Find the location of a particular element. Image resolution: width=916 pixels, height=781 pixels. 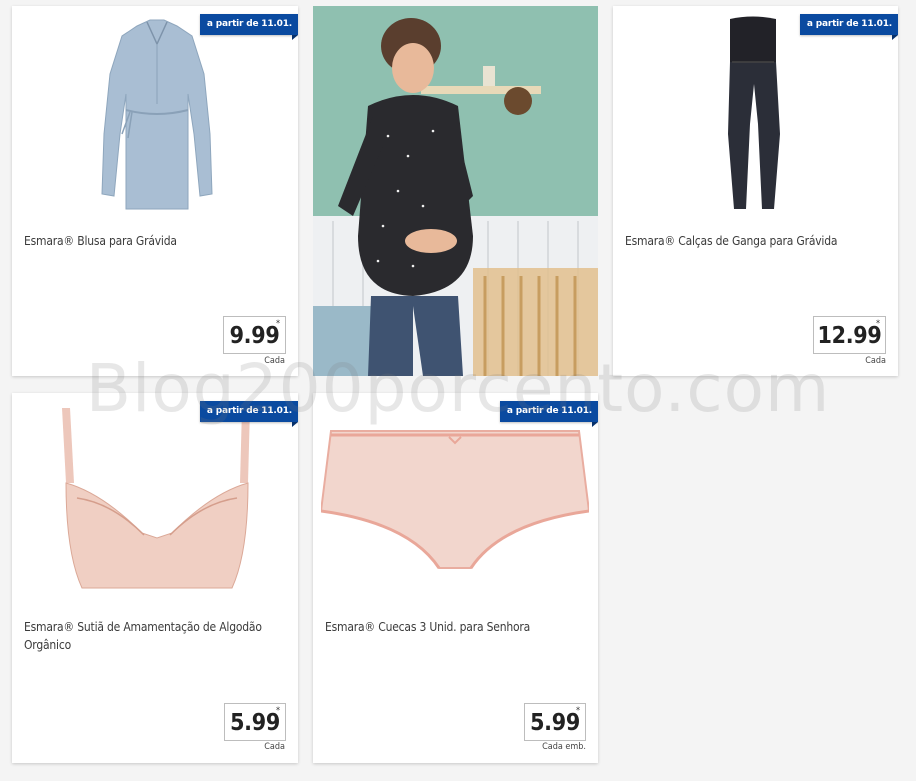

briefs-image is located at coordinates (455, 499).